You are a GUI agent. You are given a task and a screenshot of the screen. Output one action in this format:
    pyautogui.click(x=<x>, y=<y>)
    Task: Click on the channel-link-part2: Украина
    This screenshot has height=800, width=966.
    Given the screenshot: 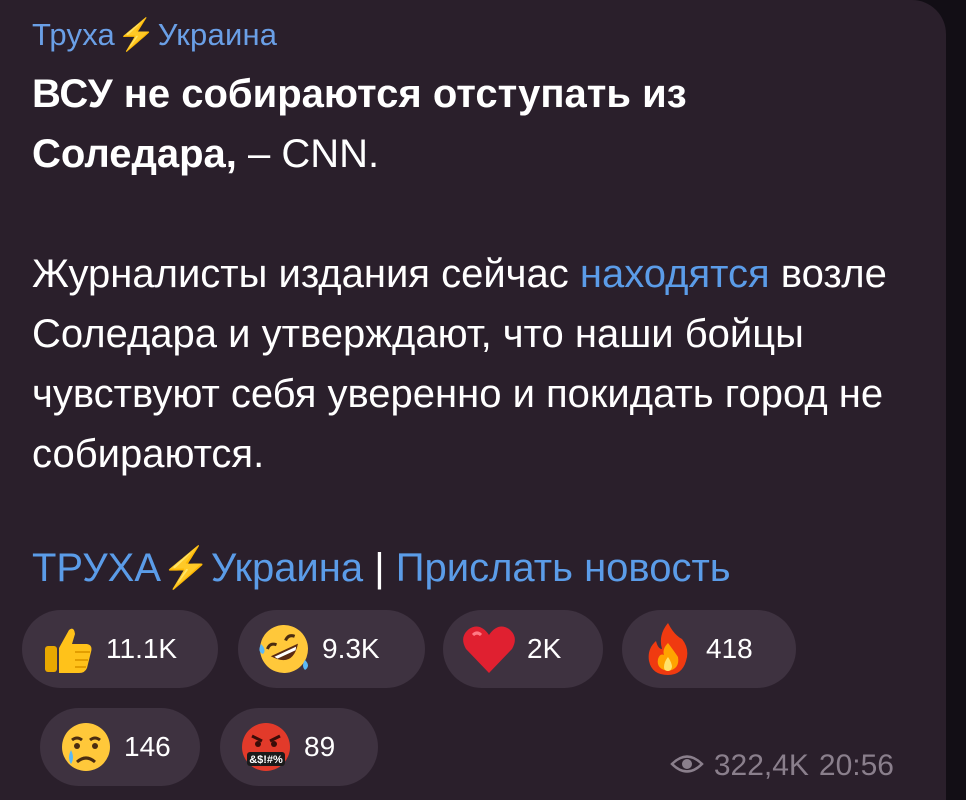 What is the action you would take?
    pyautogui.click(x=287, y=568)
    